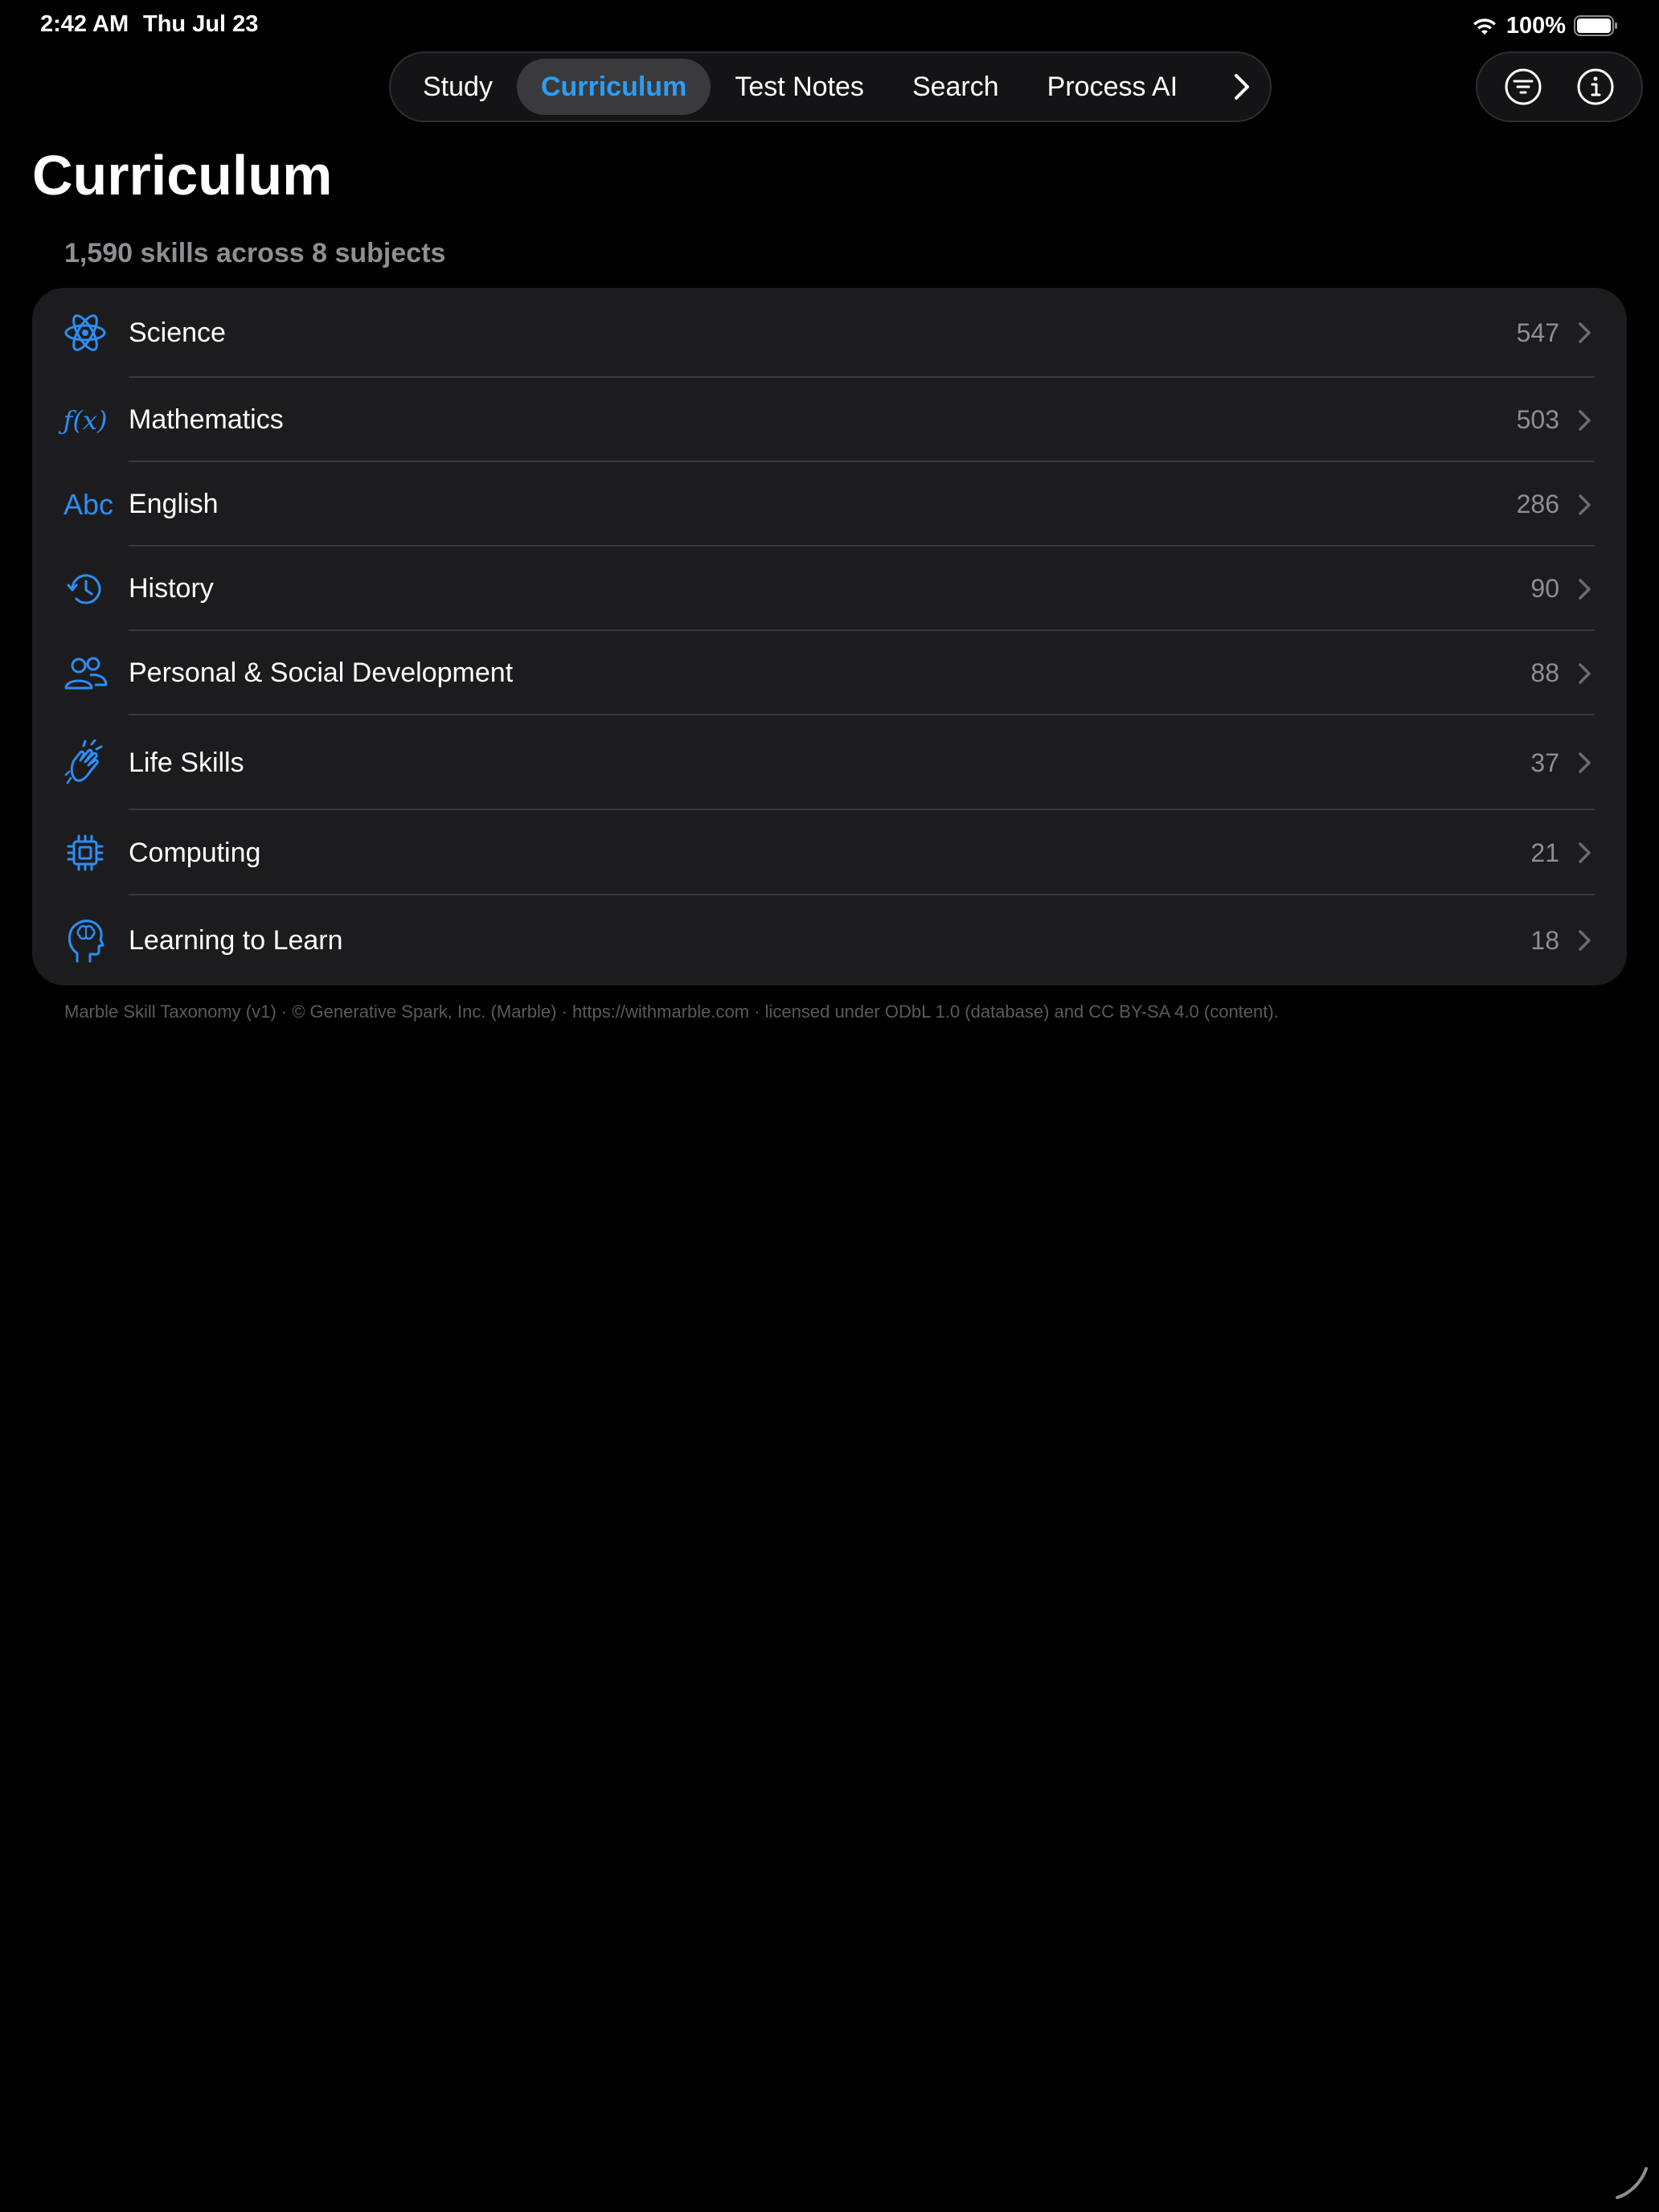 The height and width of the screenshot is (2212, 1659). Describe the element at coordinates (174, 504) in the screenshot. I see `subject-label: English` at that location.